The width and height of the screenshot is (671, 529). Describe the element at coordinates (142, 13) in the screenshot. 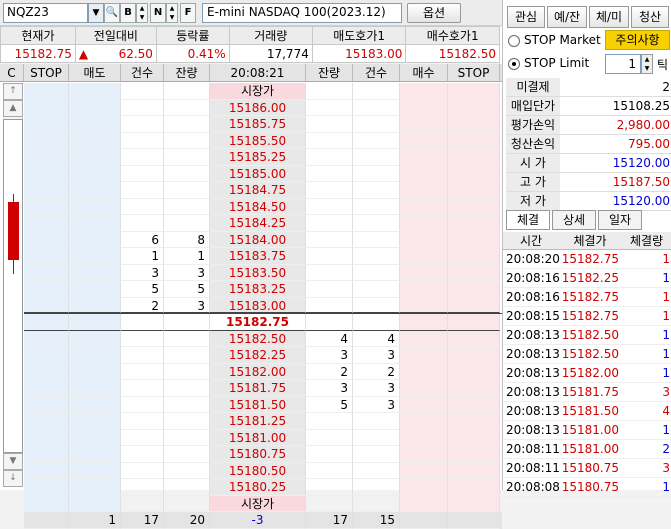

I see `spin-b-icon: ▲ ▼` at that location.